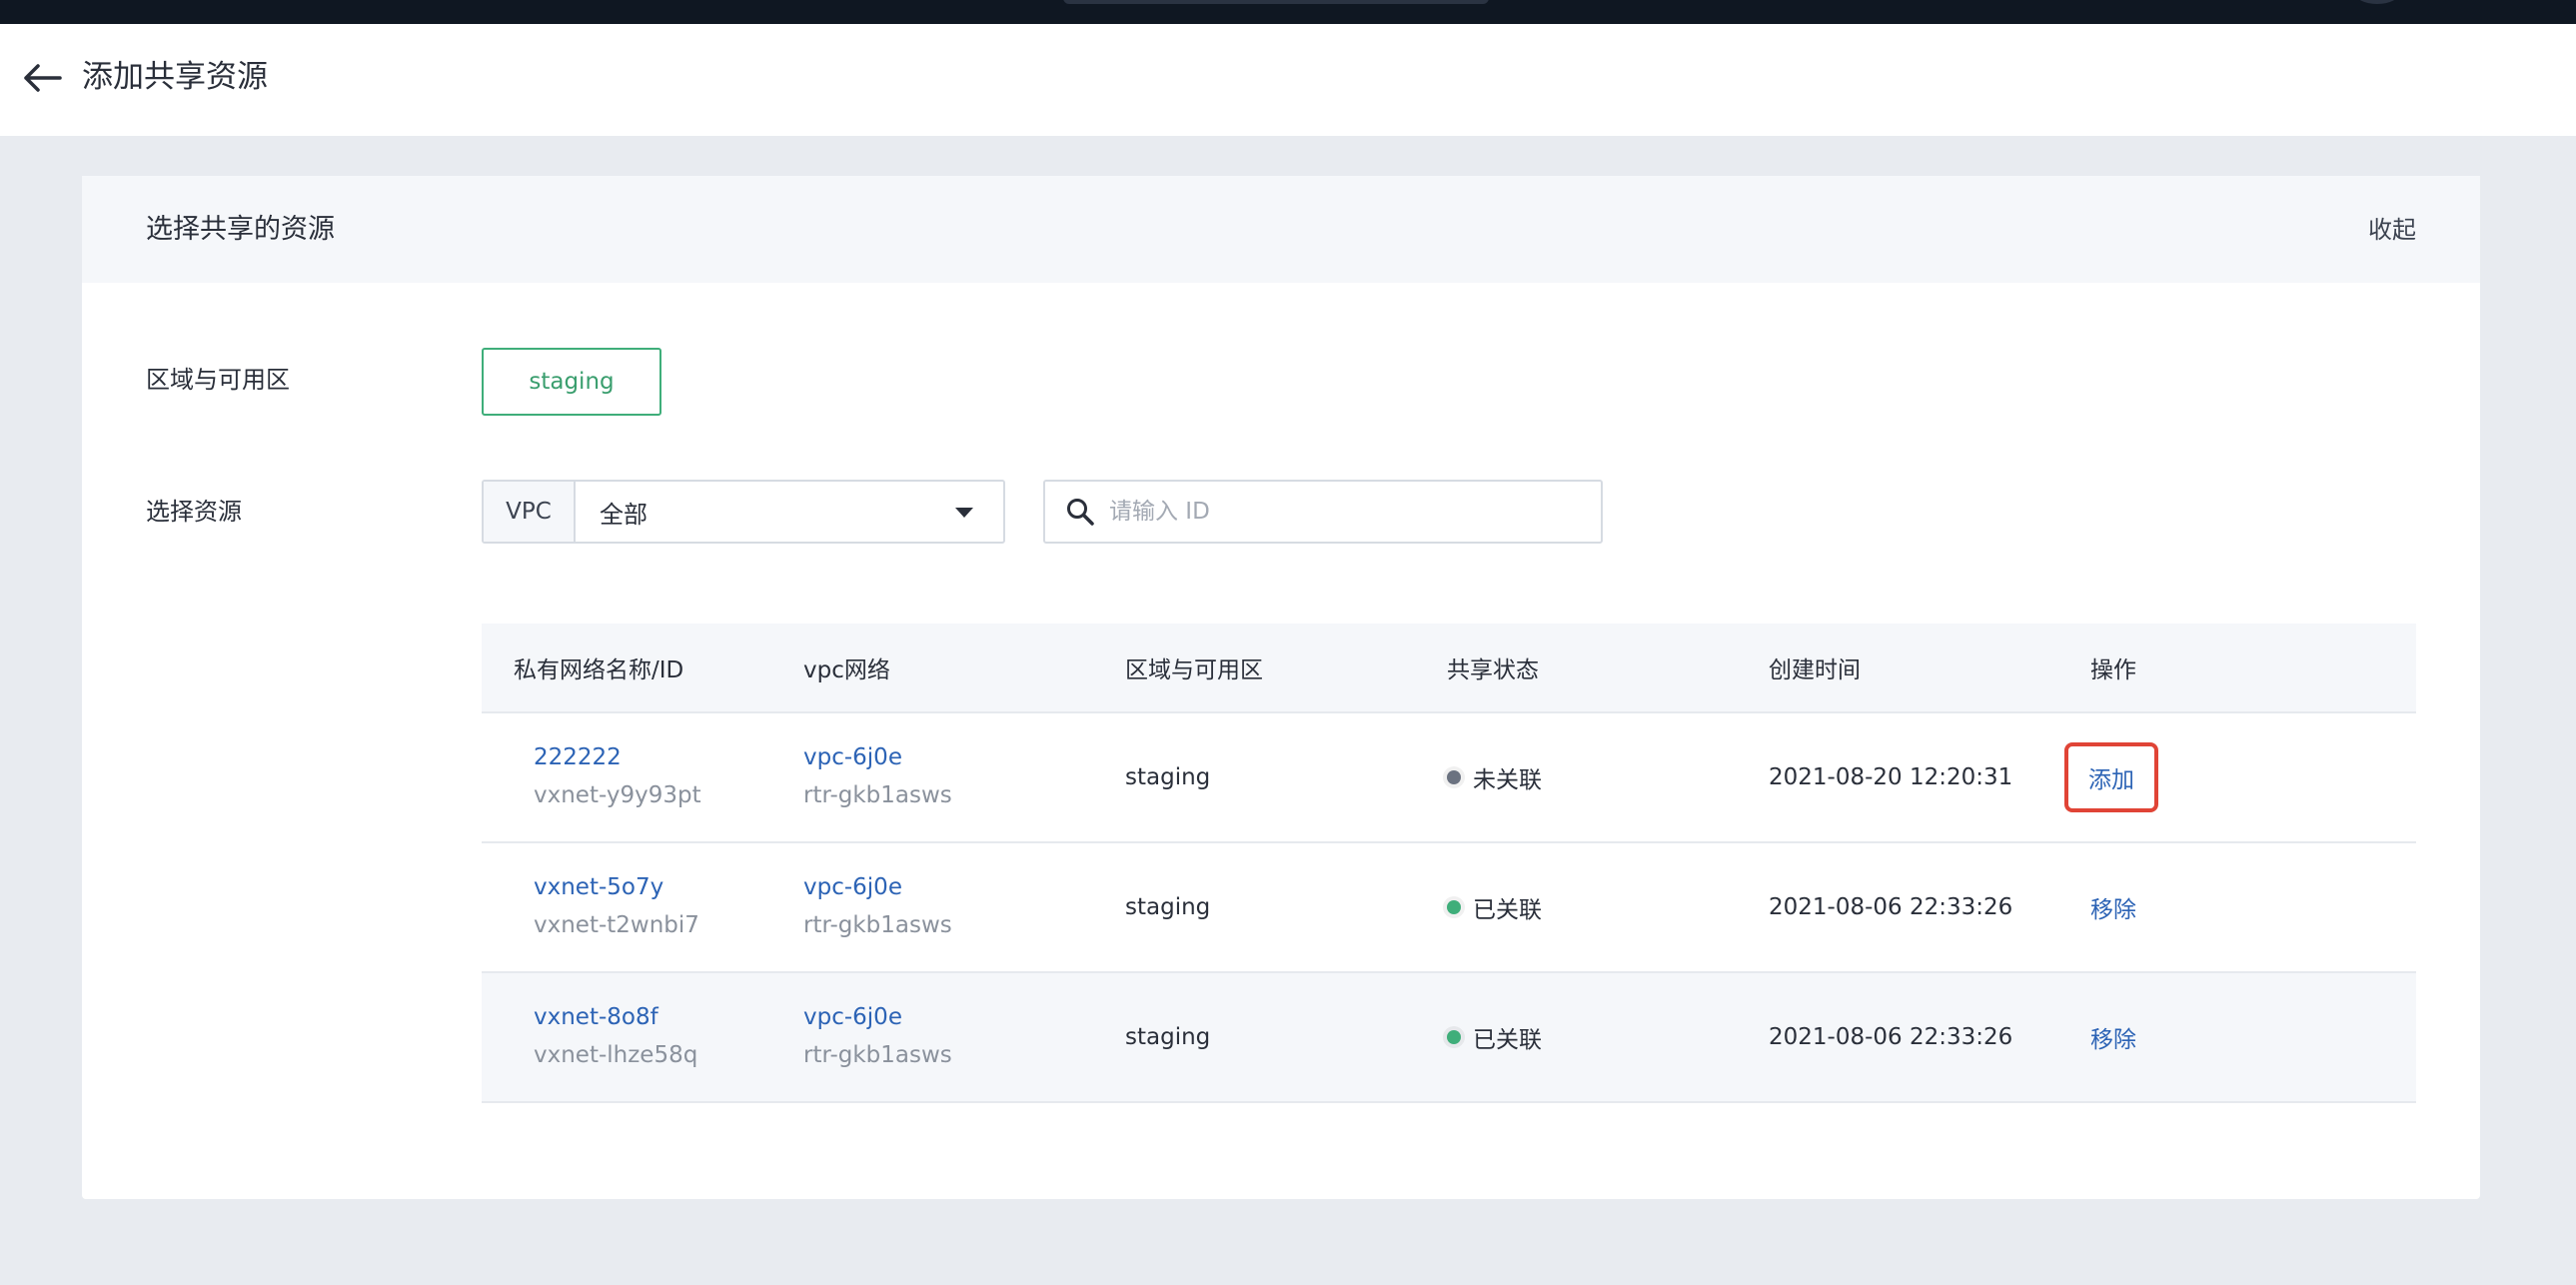 This screenshot has height=1285, width=2576. Describe the element at coordinates (1080, 512) in the screenshot. I see `search-icon` at that location.